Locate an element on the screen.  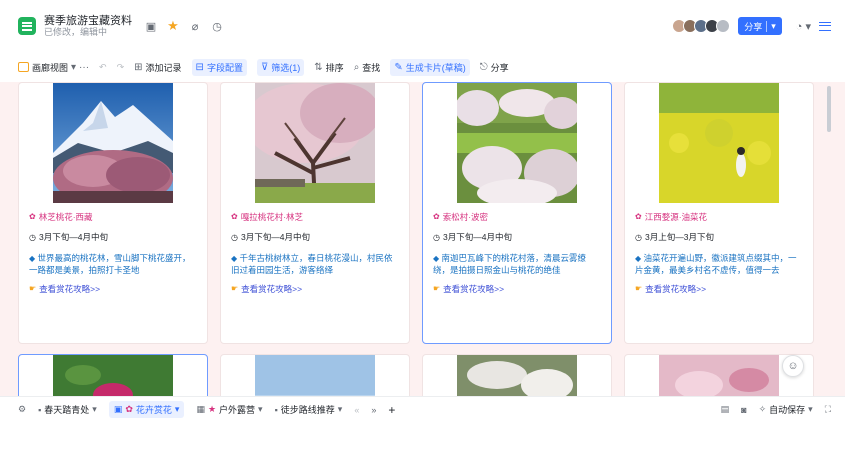
doc-title: 赛季旅游宝藏资料 is located at coordinates (88, 21).